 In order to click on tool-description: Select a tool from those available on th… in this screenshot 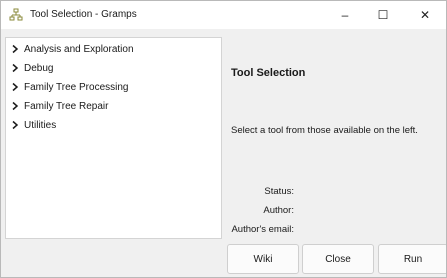, I will do `click(324, 130)`.